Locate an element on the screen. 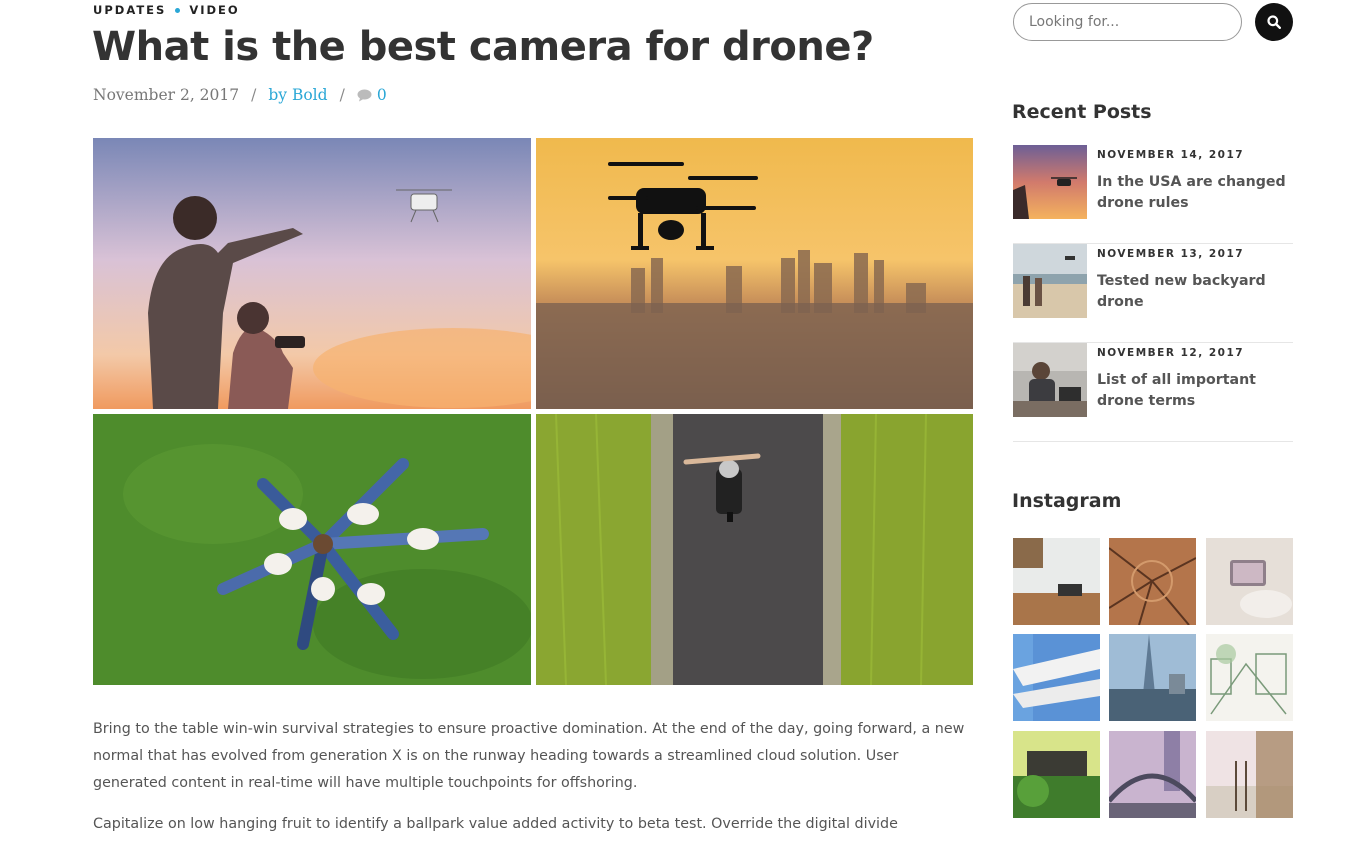 This screenshot has height=843, width=1372. comments-link: 0 is located at coordinates (372, 95).